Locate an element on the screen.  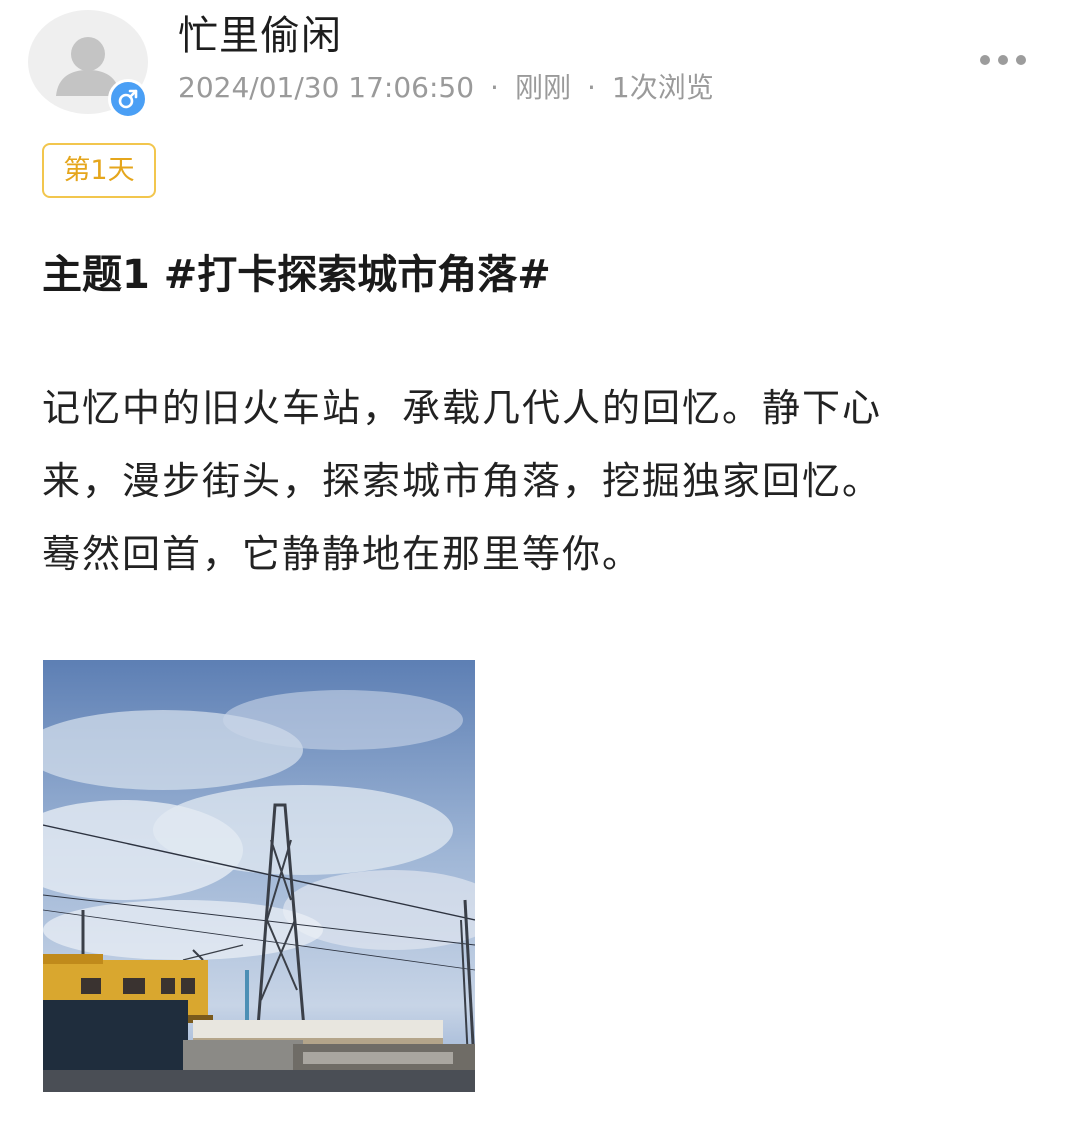
more-options-button is located at coordinates (1001, 60).